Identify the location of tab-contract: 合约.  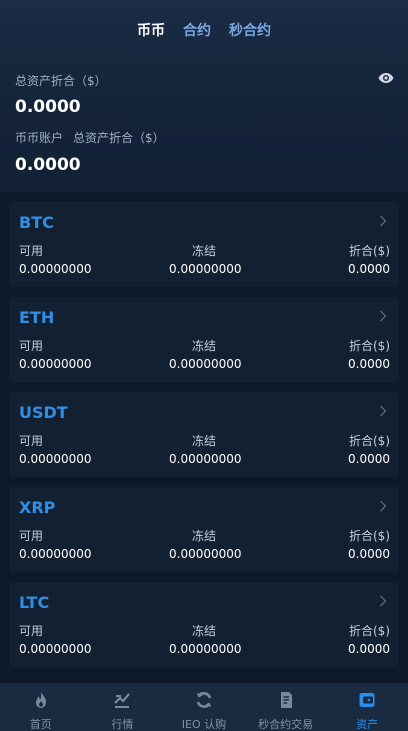
(197, 30).